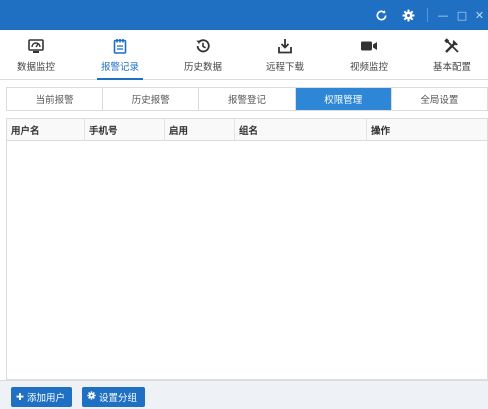  Describe the element at coordinates (119, 67) in the screenshot. I see `nav-label: 报警记录` at that location.